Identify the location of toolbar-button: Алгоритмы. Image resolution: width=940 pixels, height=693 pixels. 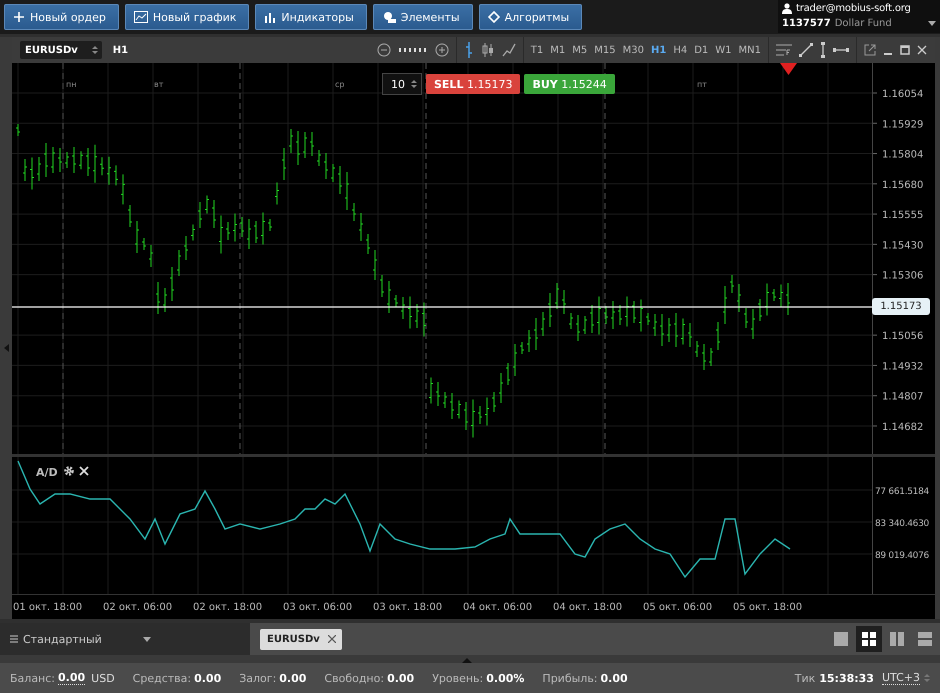
(530, 17).